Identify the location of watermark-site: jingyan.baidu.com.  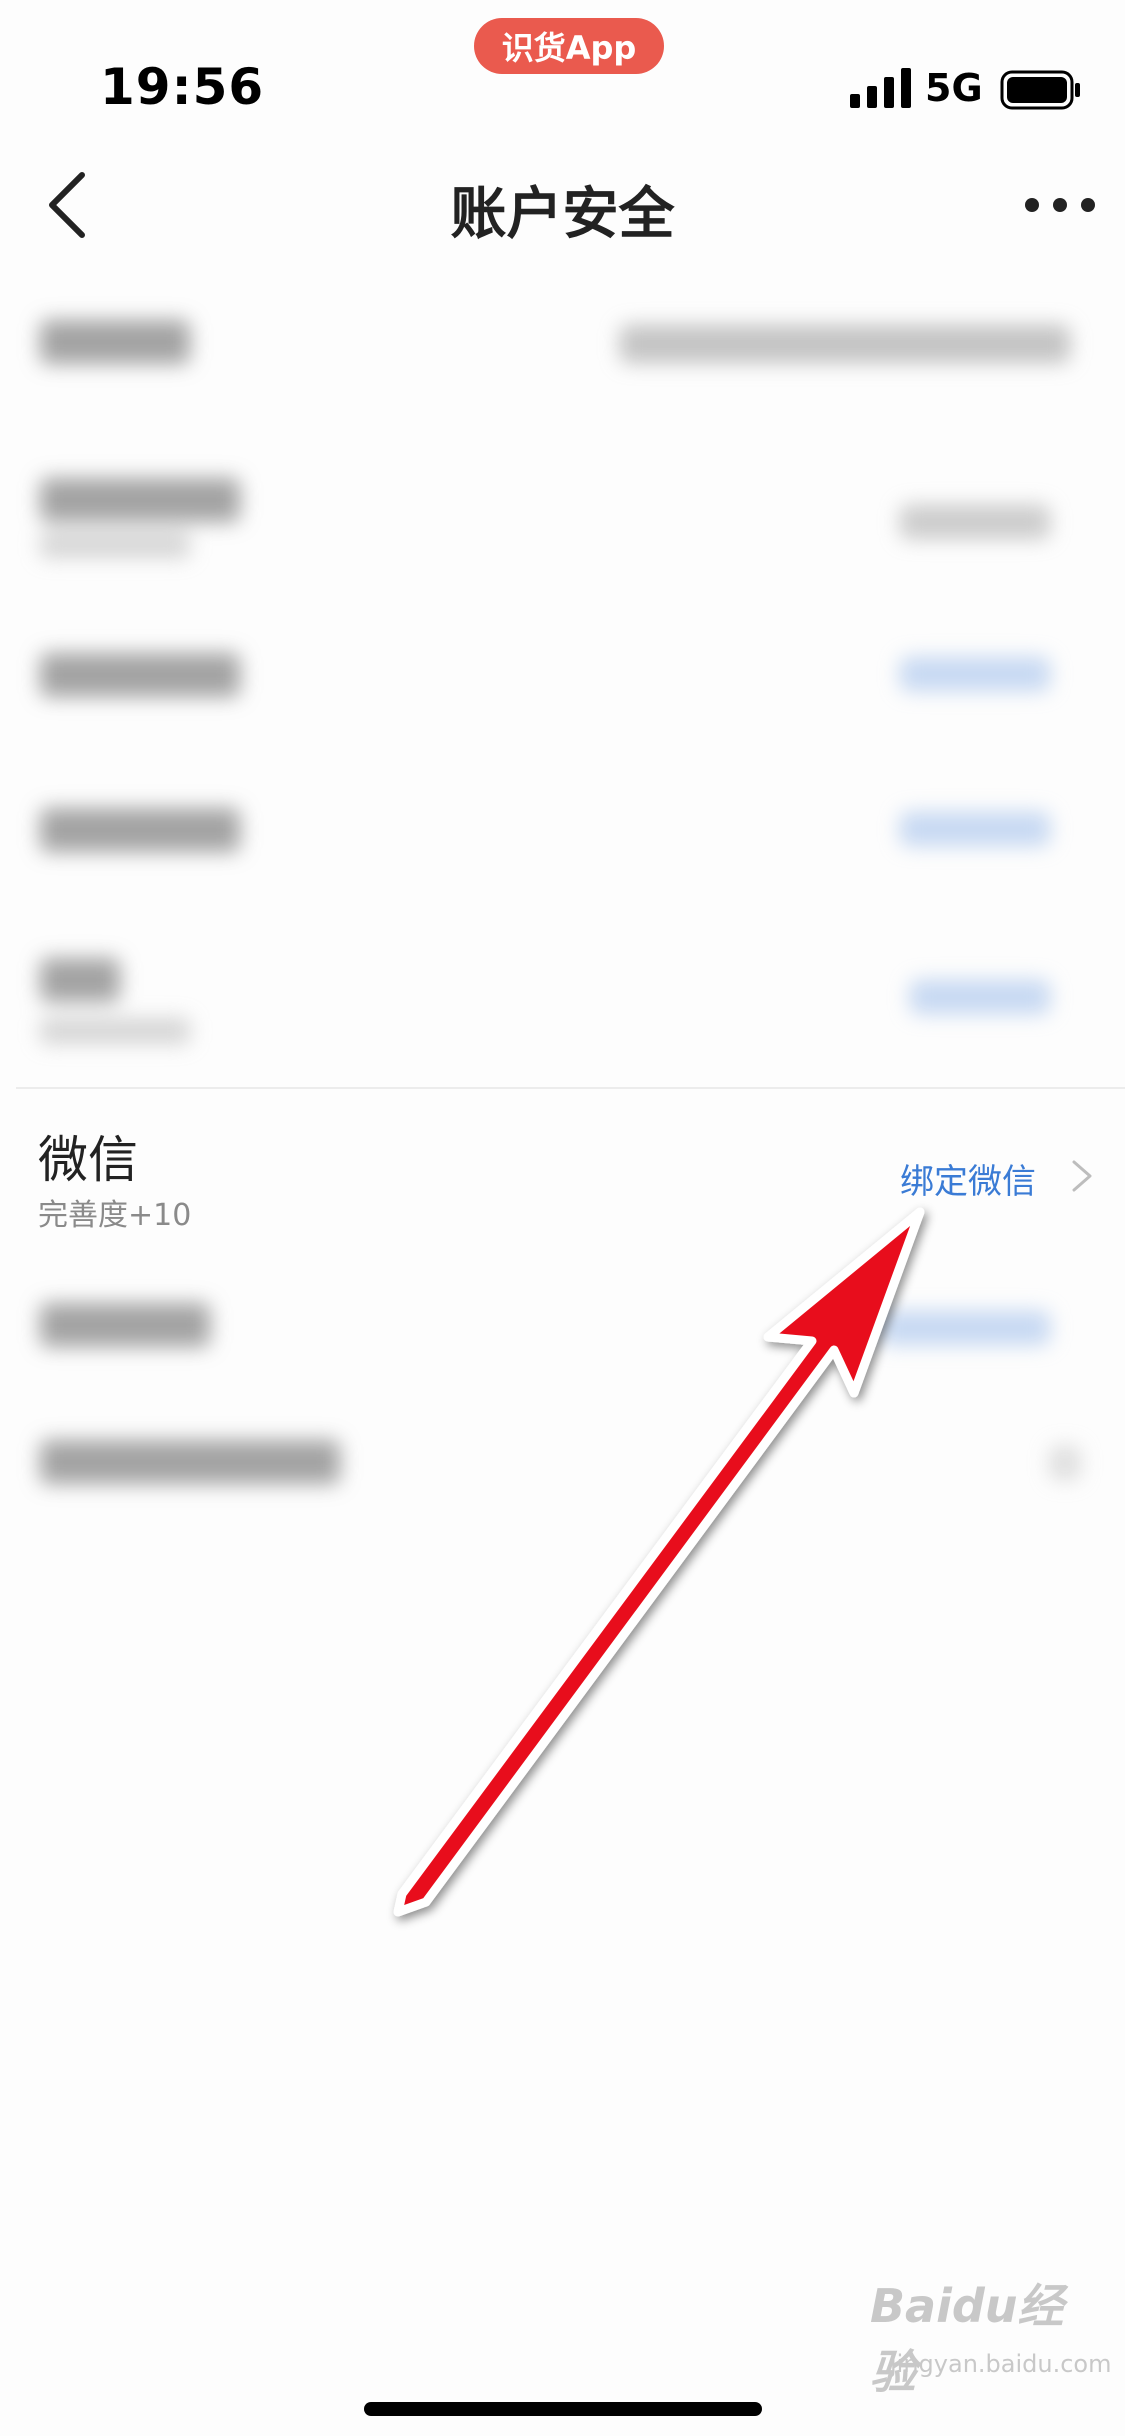
(1001, 2364).